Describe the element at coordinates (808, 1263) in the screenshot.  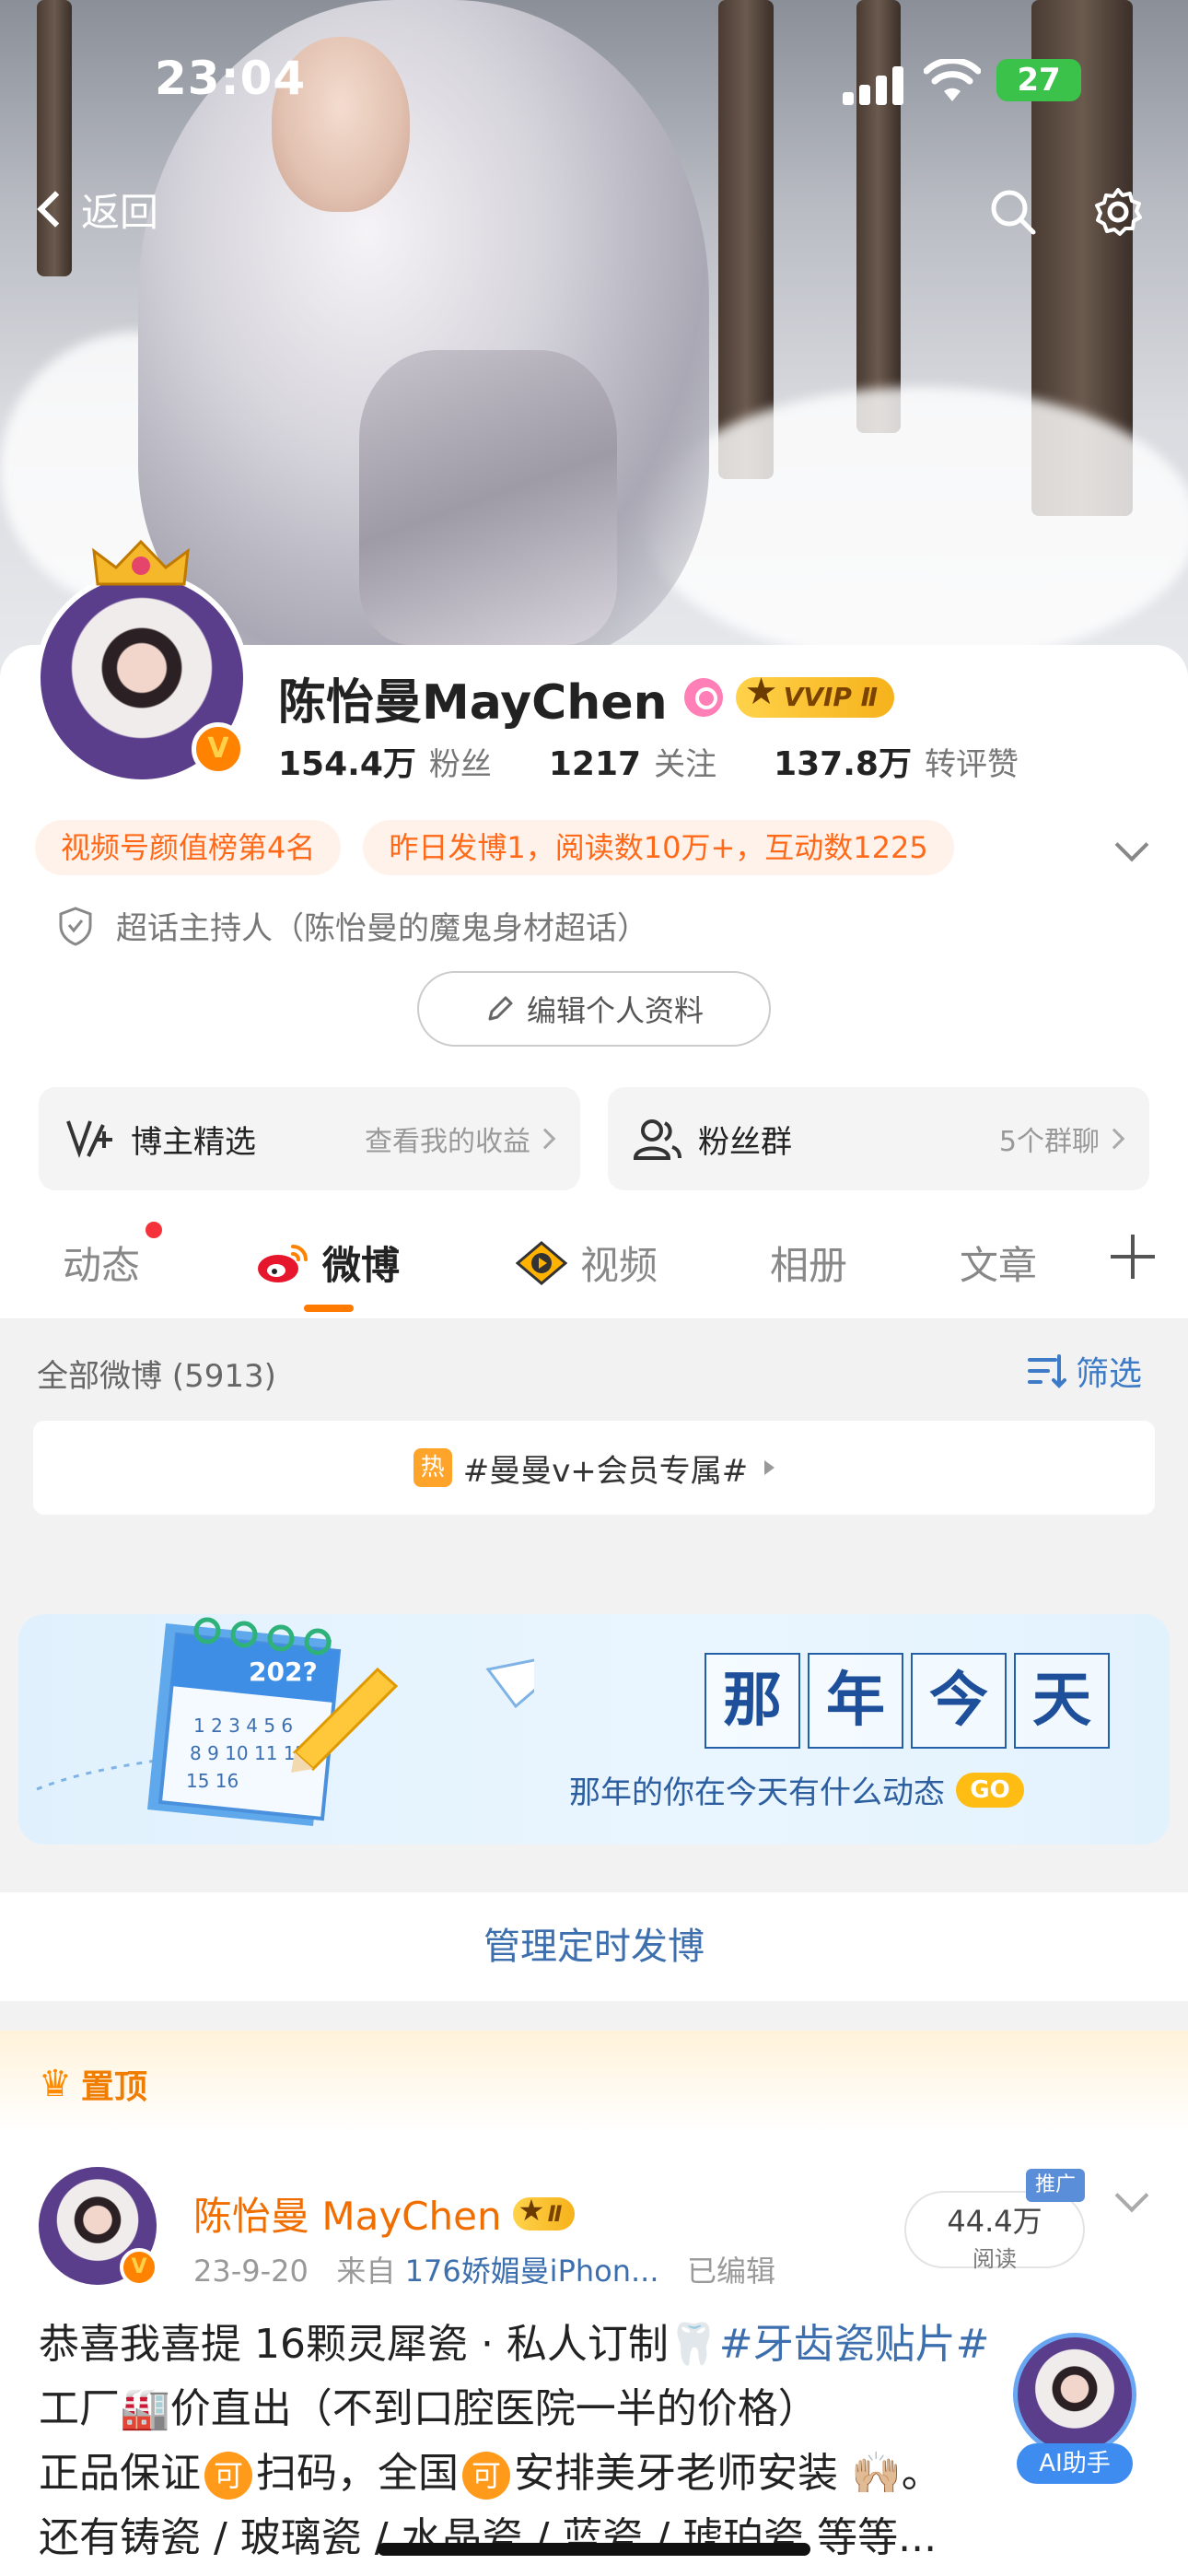
I see `tab-album: 相册` at that location.